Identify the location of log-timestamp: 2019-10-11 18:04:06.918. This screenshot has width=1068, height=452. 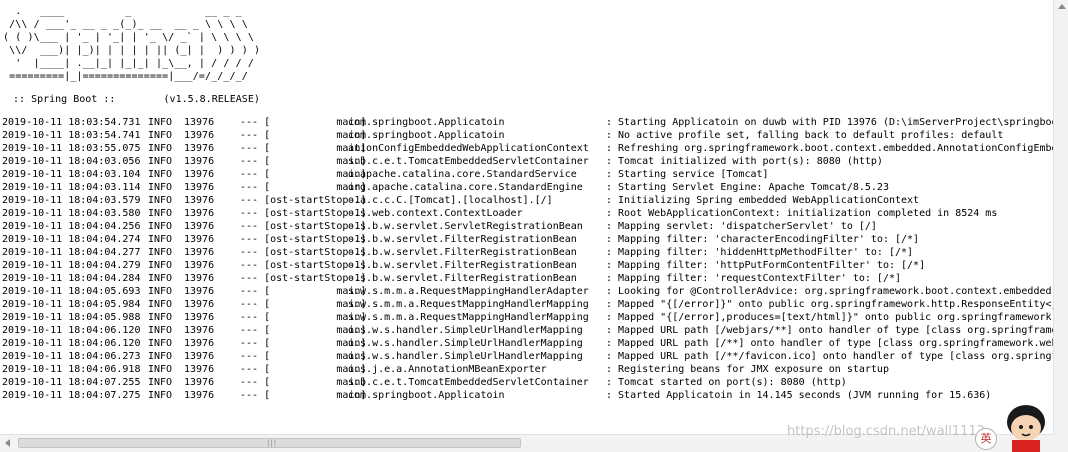
(71, 369).